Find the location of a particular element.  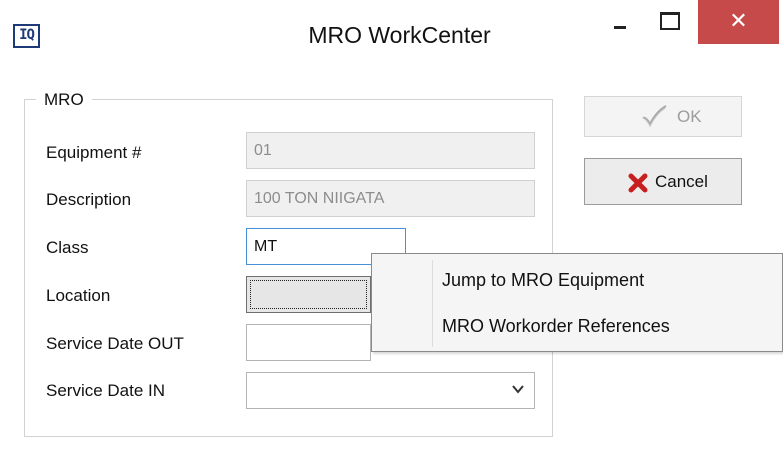

close-button: ✕ is located at coordinates (738, 22).